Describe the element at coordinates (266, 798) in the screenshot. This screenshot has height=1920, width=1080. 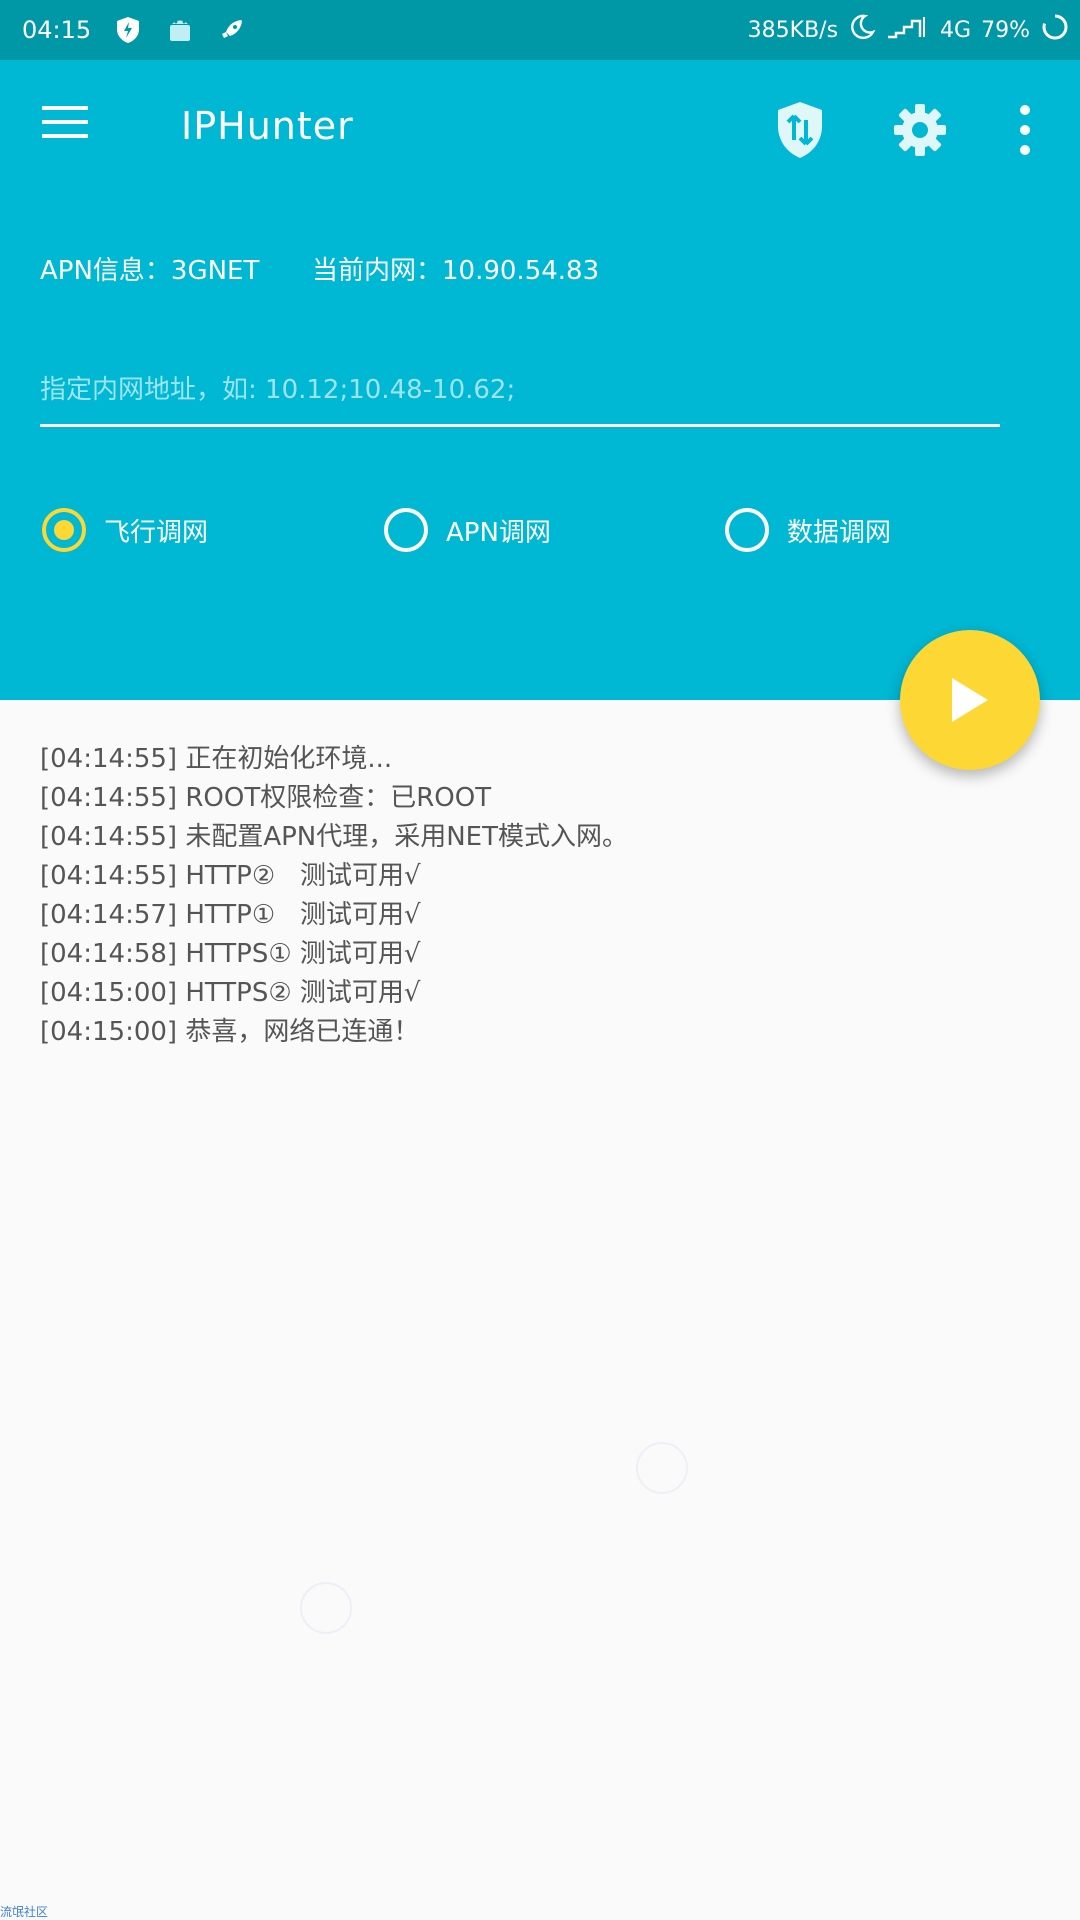
I see `log-line: [04:14:55] ROOT权限检查：已ROOT` at that location.